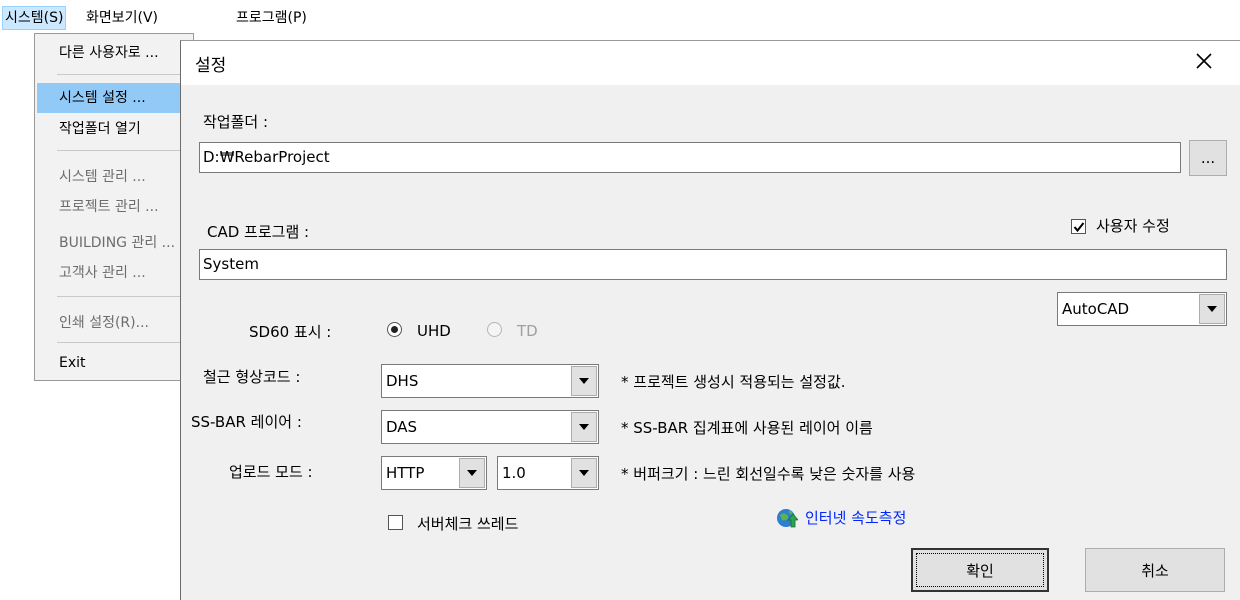 Image resolution: width=1240 pixels, height=600 pixels. Describe the element at coordinates (768, 474) in the screenshot. I see `buffer-size-note: * 버퍼크기 : 느린 회선일수록 낮은 숫자를 사용` at that location.